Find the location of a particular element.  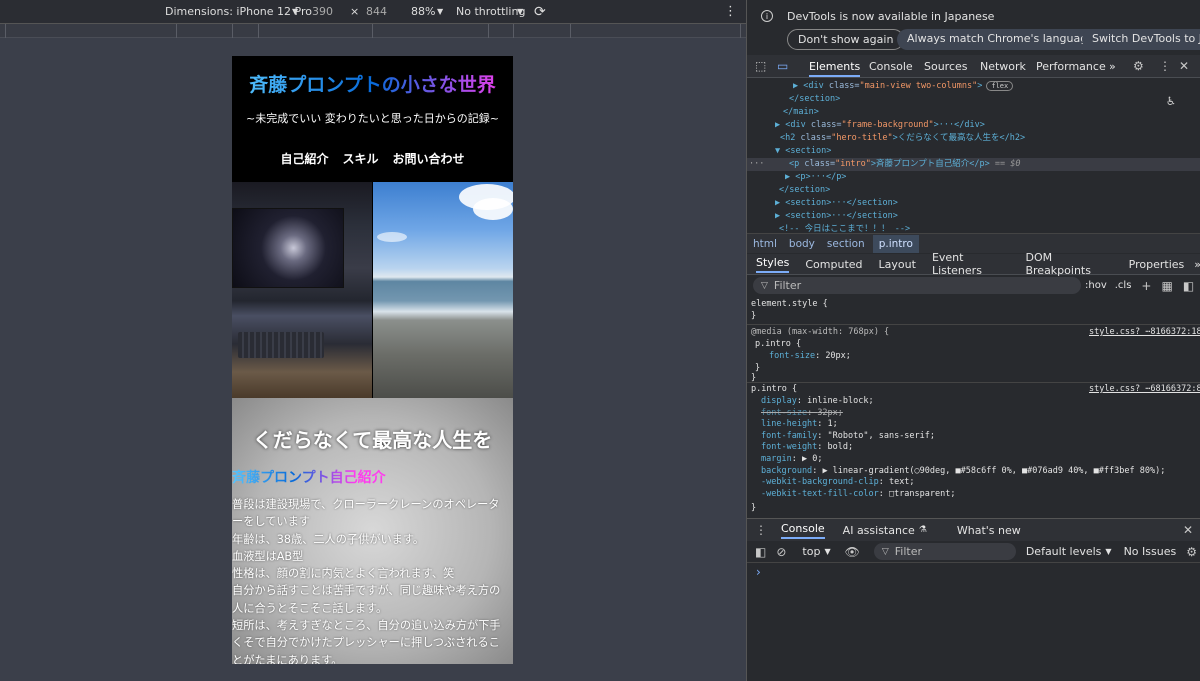

source-link: style.css?_⋯8166372:186 is located at coordinates (1144, 332).